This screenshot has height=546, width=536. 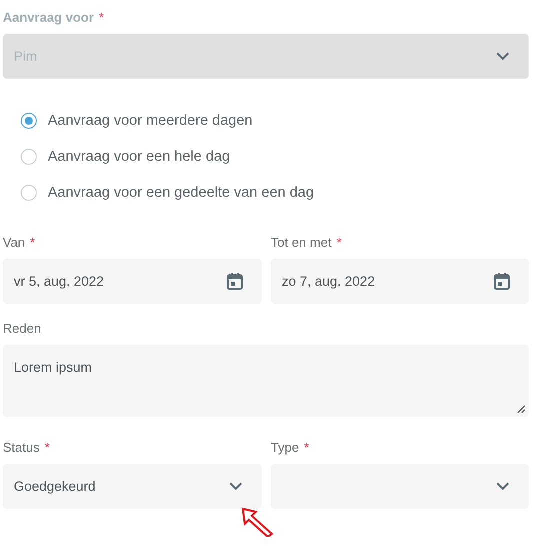 I want to click on radio-label: Aanvraag voor een gedeelte van een dag, so click(x=181, y=193).